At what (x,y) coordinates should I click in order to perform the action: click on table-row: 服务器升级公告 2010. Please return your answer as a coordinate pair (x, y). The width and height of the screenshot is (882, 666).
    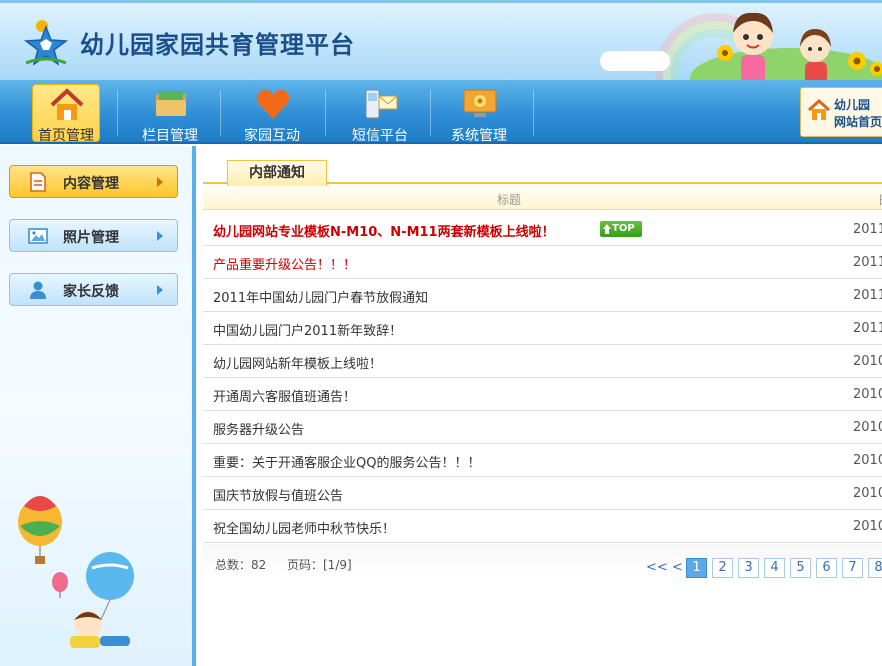
    Looking at the image, I should click on (542, 427).